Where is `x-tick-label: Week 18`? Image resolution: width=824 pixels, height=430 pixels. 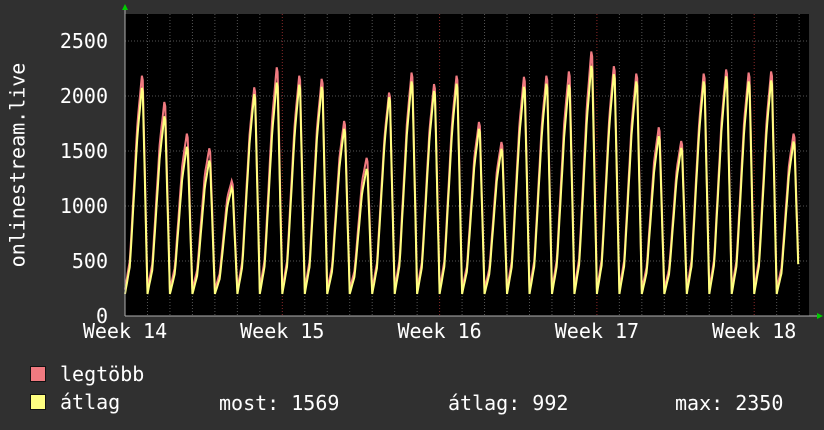
x-tick-label: Week 18 is located at coordinates (754, 331).